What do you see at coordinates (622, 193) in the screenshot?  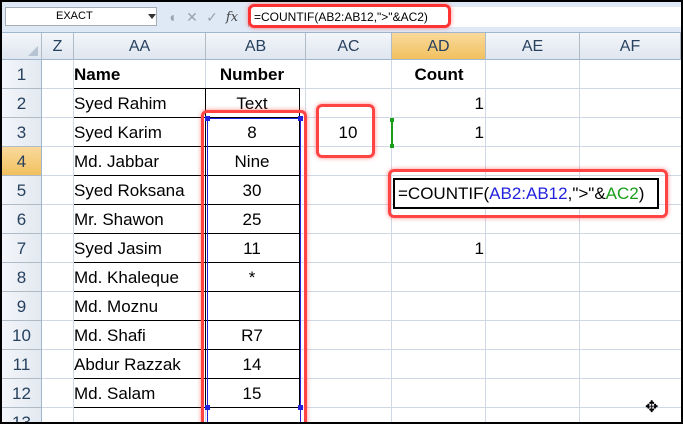 I see `formula-cell-ref: AC2` at bounding box center [622, 193].